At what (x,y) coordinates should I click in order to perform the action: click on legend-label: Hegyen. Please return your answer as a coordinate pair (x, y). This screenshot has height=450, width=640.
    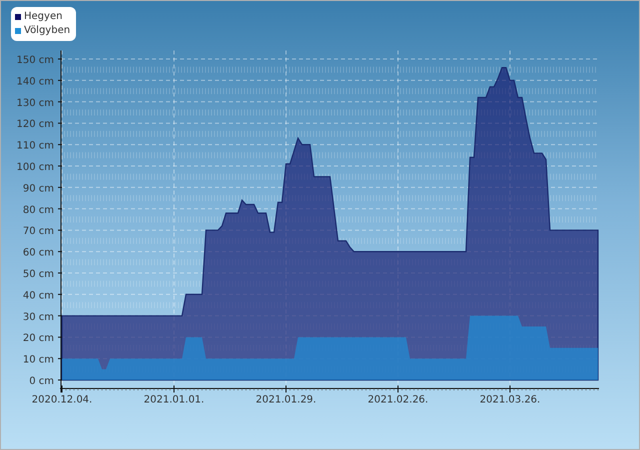
    Looking at the image, I should click on (43, 16).